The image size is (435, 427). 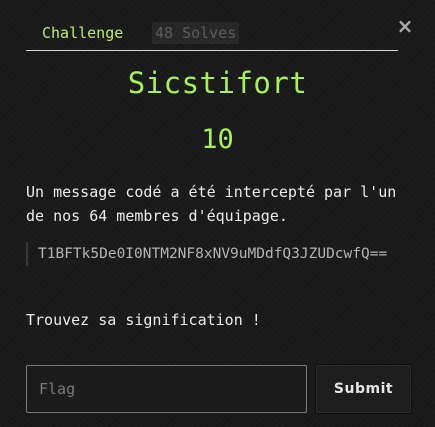 I want to click on encoded-message-block: T1BFTk5De0I0NTM2NF8xNV9uMDdfQ3JZUDcwfQ==, so click(x=218, y=254).